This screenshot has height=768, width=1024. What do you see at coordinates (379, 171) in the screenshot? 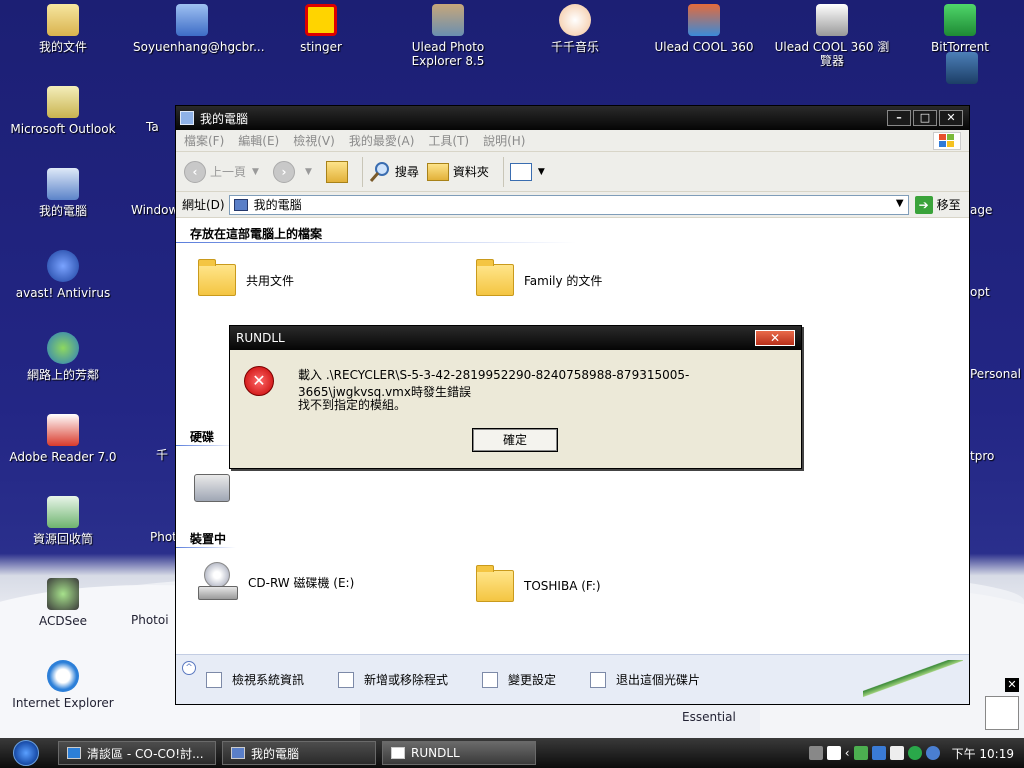
I see `search-icon` at bounding box center [379, 171].